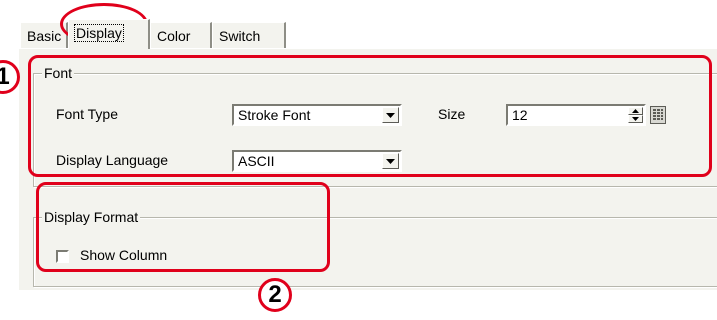 This screenshot has height=320, width=717. I want to click on font-type-label: Font Type, so click(87, 114).